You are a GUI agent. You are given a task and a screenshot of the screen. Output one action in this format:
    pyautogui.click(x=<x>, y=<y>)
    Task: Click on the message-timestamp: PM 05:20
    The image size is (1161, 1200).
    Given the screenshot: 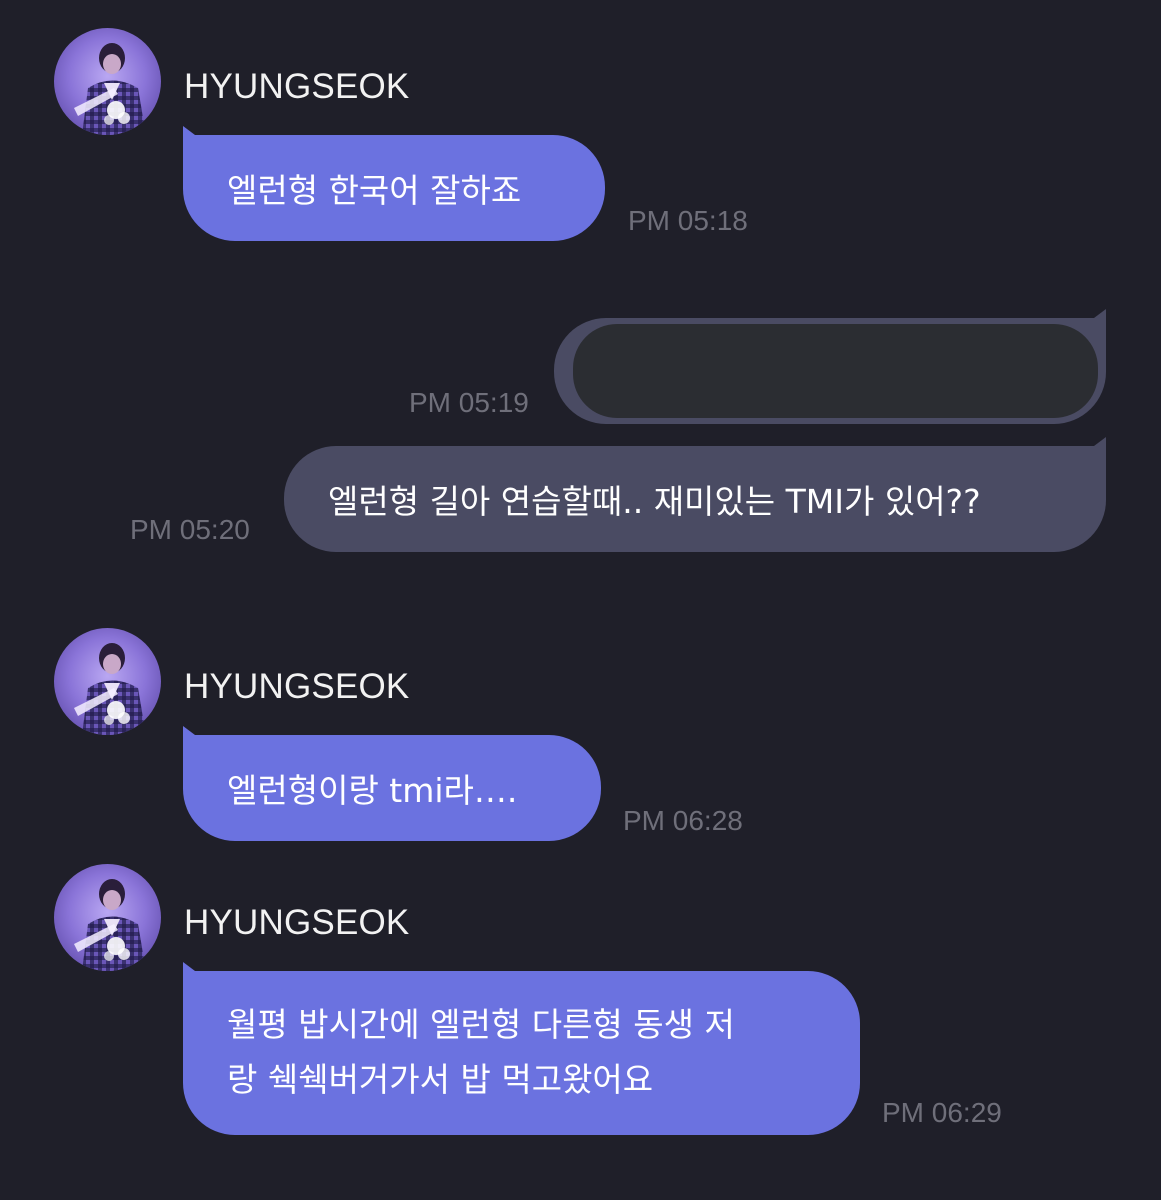 What is the action you would take?
    pyautogui.click(x=190, y=529)
    